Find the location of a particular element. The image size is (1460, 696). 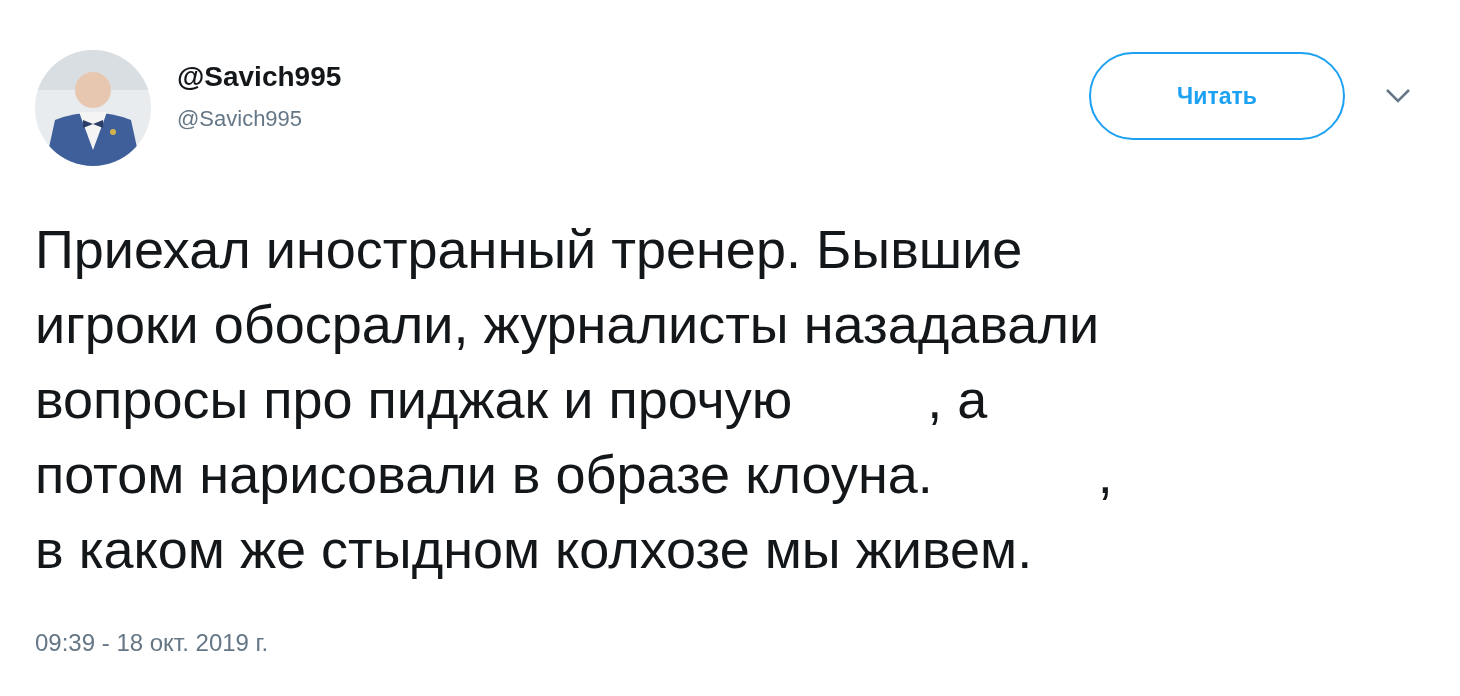

author-name: @Savich995 is located at coordinates (259, 77).